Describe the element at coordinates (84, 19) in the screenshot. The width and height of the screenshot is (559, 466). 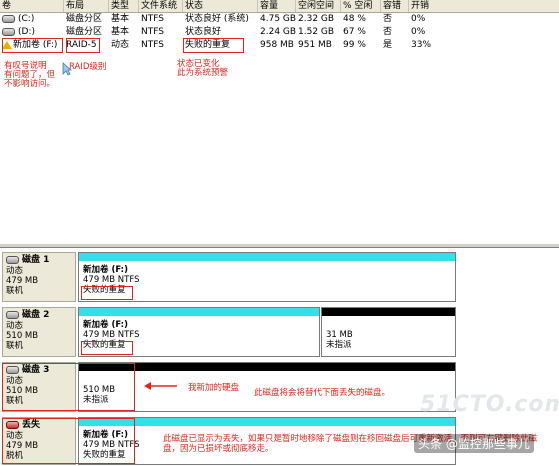
I see `volume-layout: 磁盘分区` at that location.